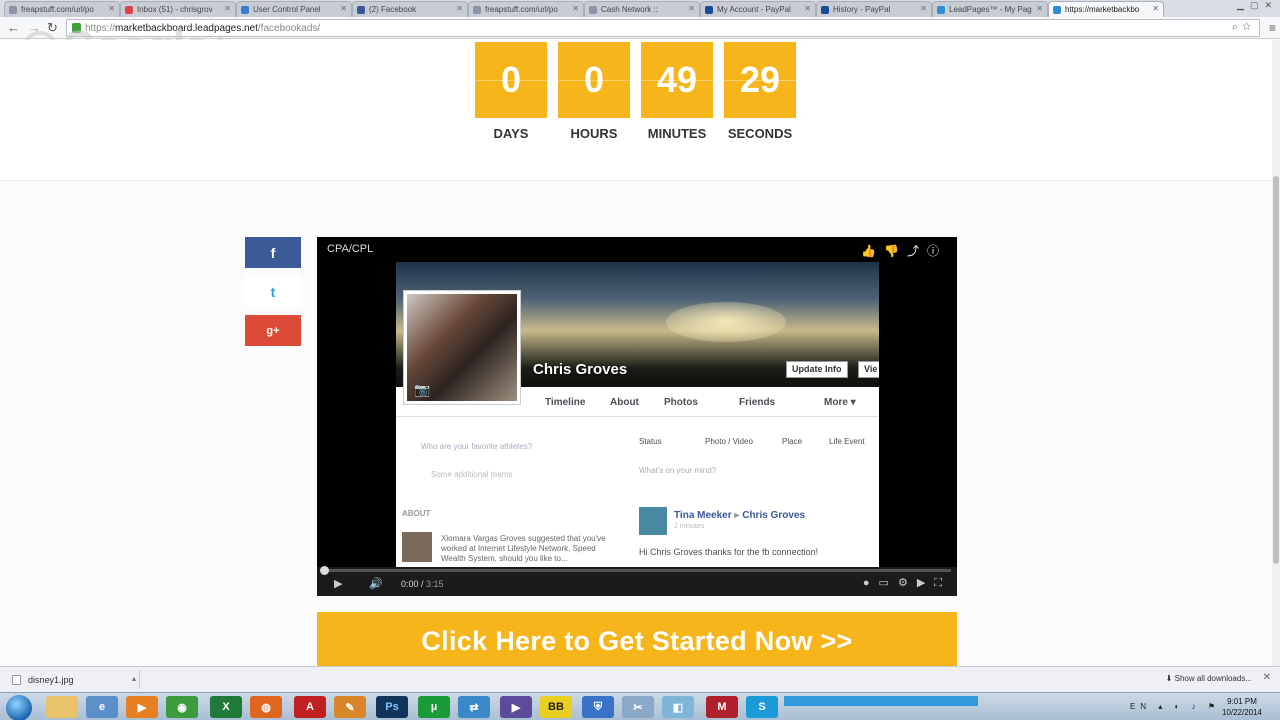  What do you see at coordinates (1267, 677) in the screenshot?
I see `close-download-bar-icon: ✕` at bounding box center [1267, 677].